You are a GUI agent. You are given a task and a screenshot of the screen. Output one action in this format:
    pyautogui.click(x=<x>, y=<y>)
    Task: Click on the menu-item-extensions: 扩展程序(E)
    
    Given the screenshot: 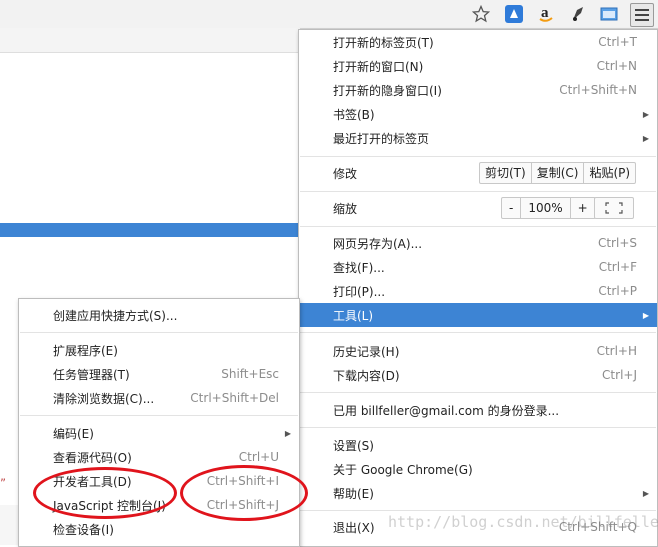 What is the action you would take?
    pyautogui.click(x=159, y=350)
    